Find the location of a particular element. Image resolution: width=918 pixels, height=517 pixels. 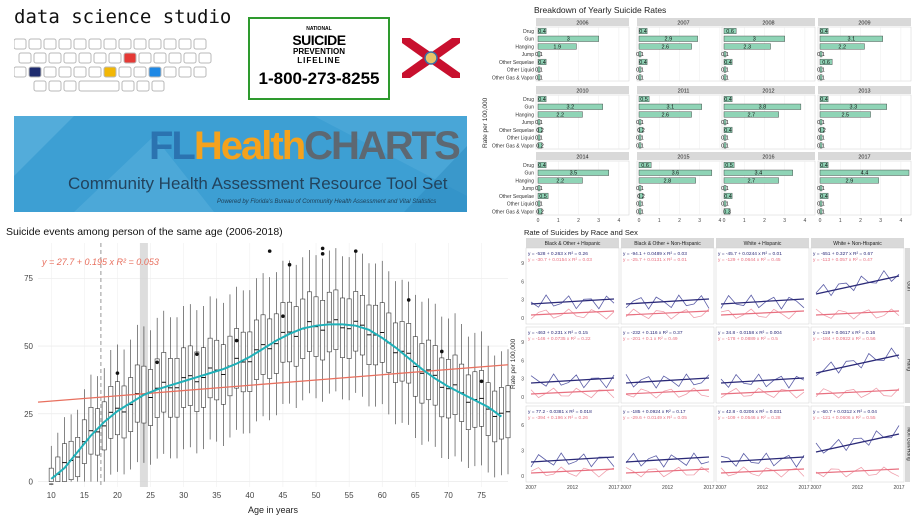

pink-equation: y = -146 + 0.0735 x R² = 0.22 is located at coordinates (559, 339).